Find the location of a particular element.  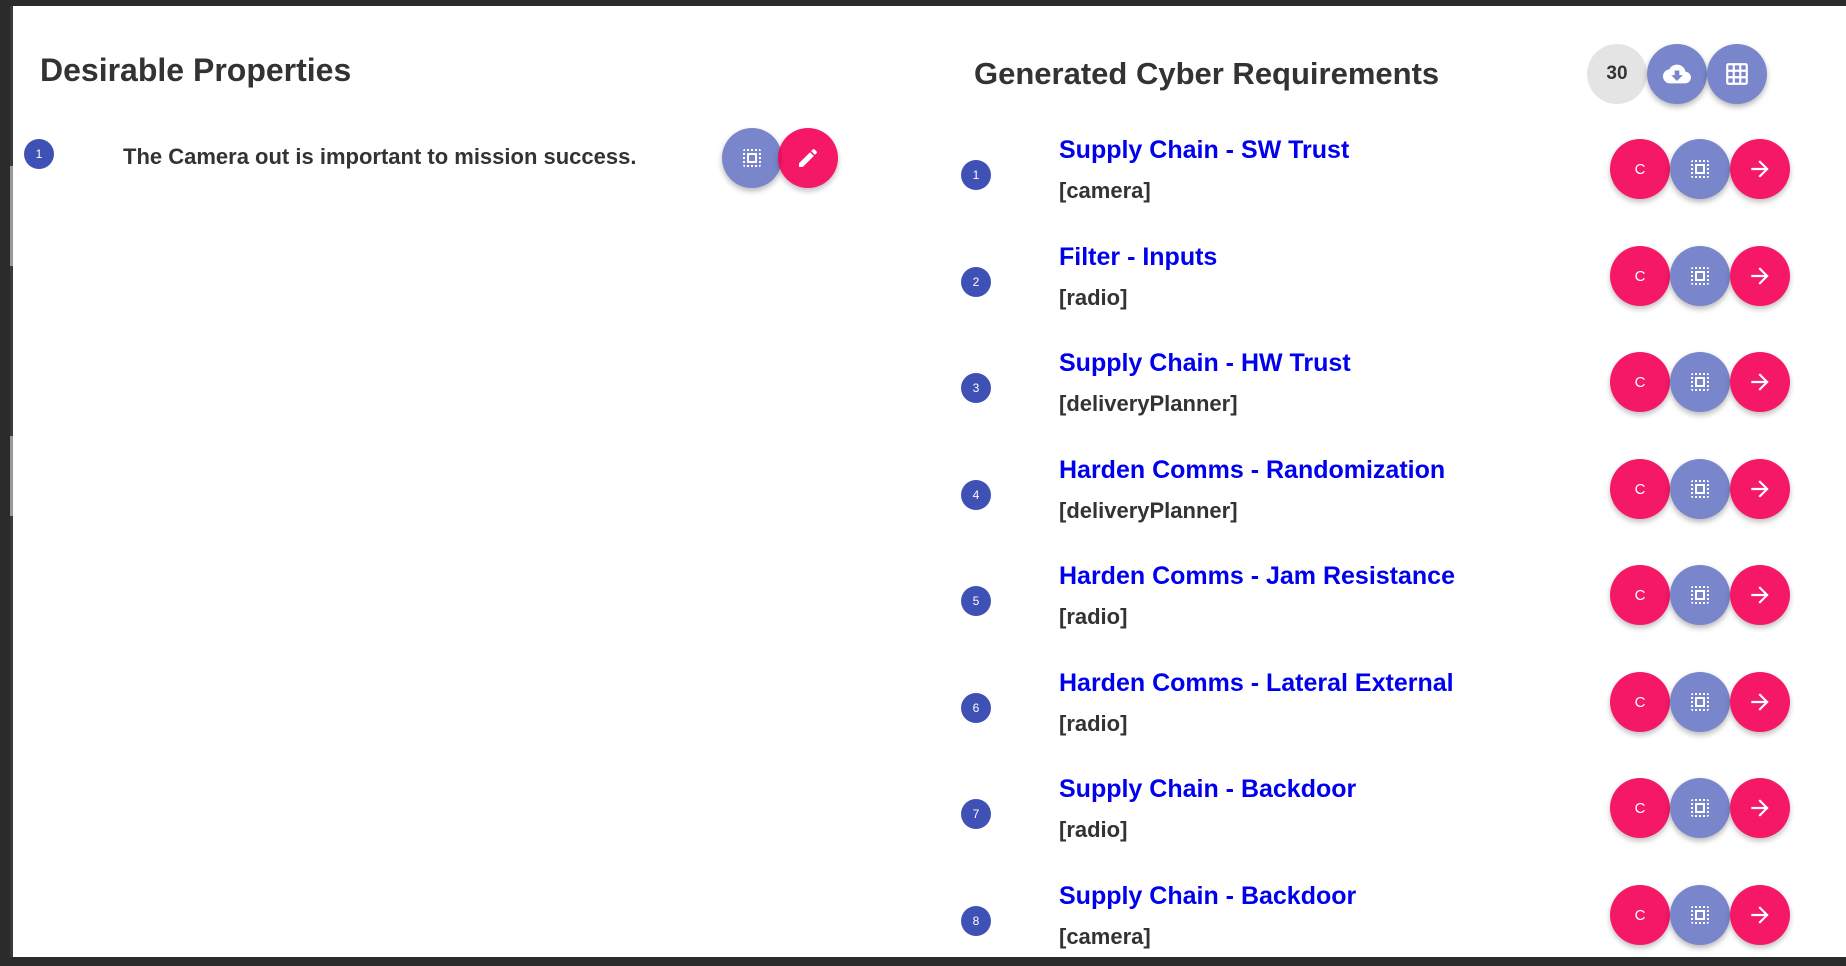

desirable-properties-title: Desirable Properties is located at coordinates (196, 70).